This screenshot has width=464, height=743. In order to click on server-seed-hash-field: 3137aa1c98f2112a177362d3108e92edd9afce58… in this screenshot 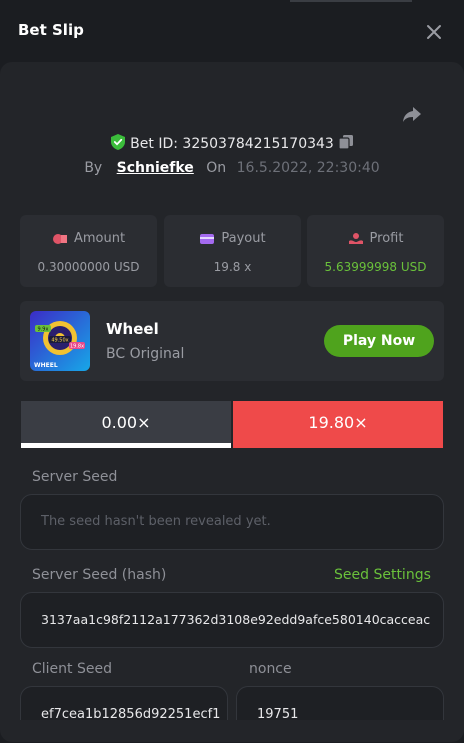, I will do `click(232, 620)`.